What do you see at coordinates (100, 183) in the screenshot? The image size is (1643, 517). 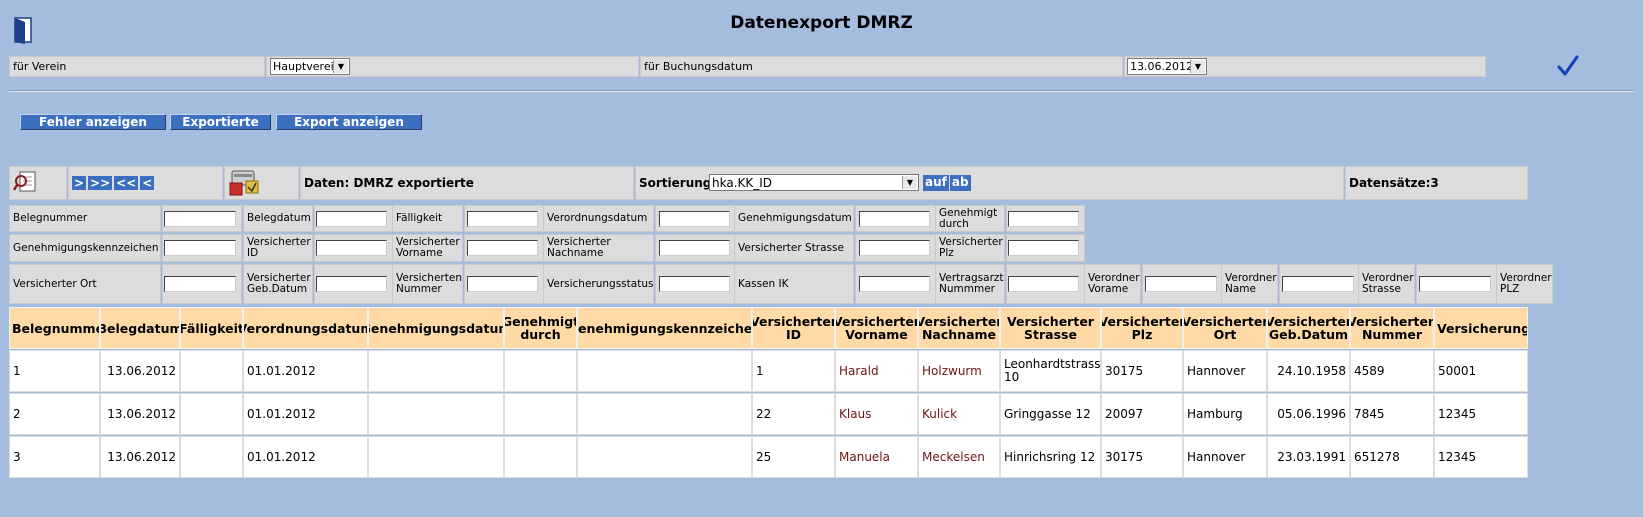 I see `last-page-link: >>` at bounding box center [100, 183].